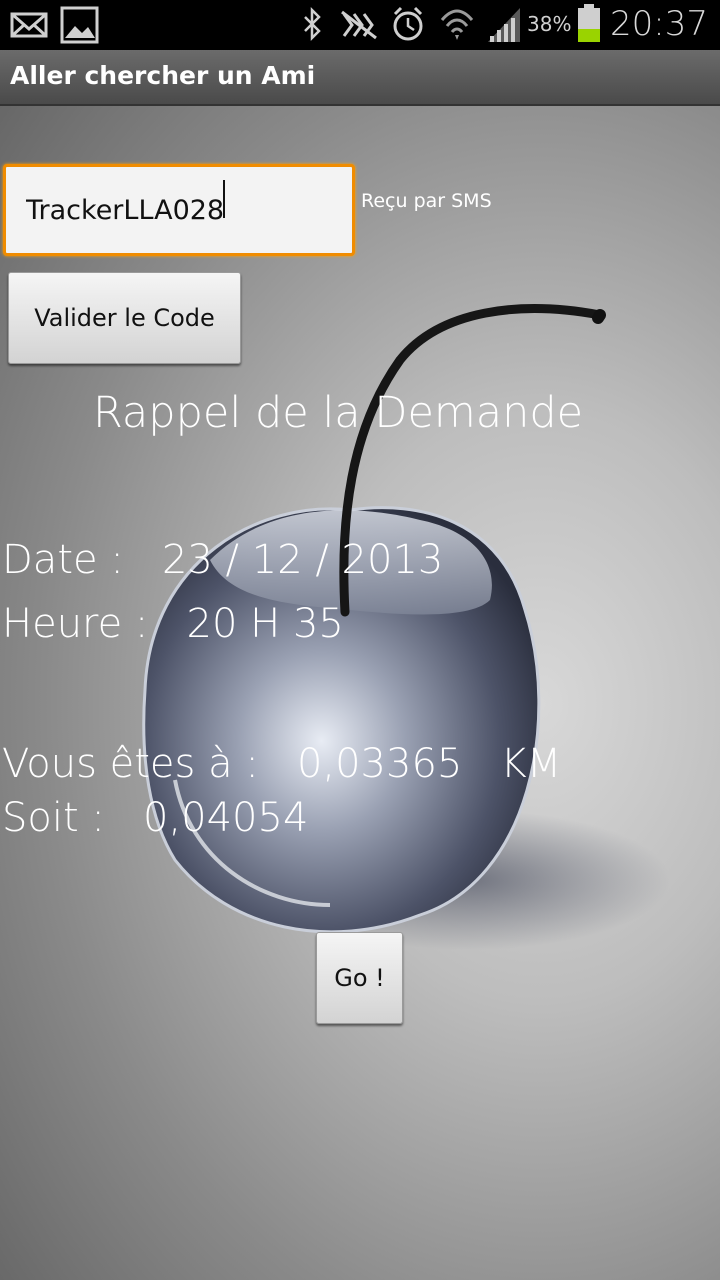  I want to click on mail-icon, so click(29, 25).